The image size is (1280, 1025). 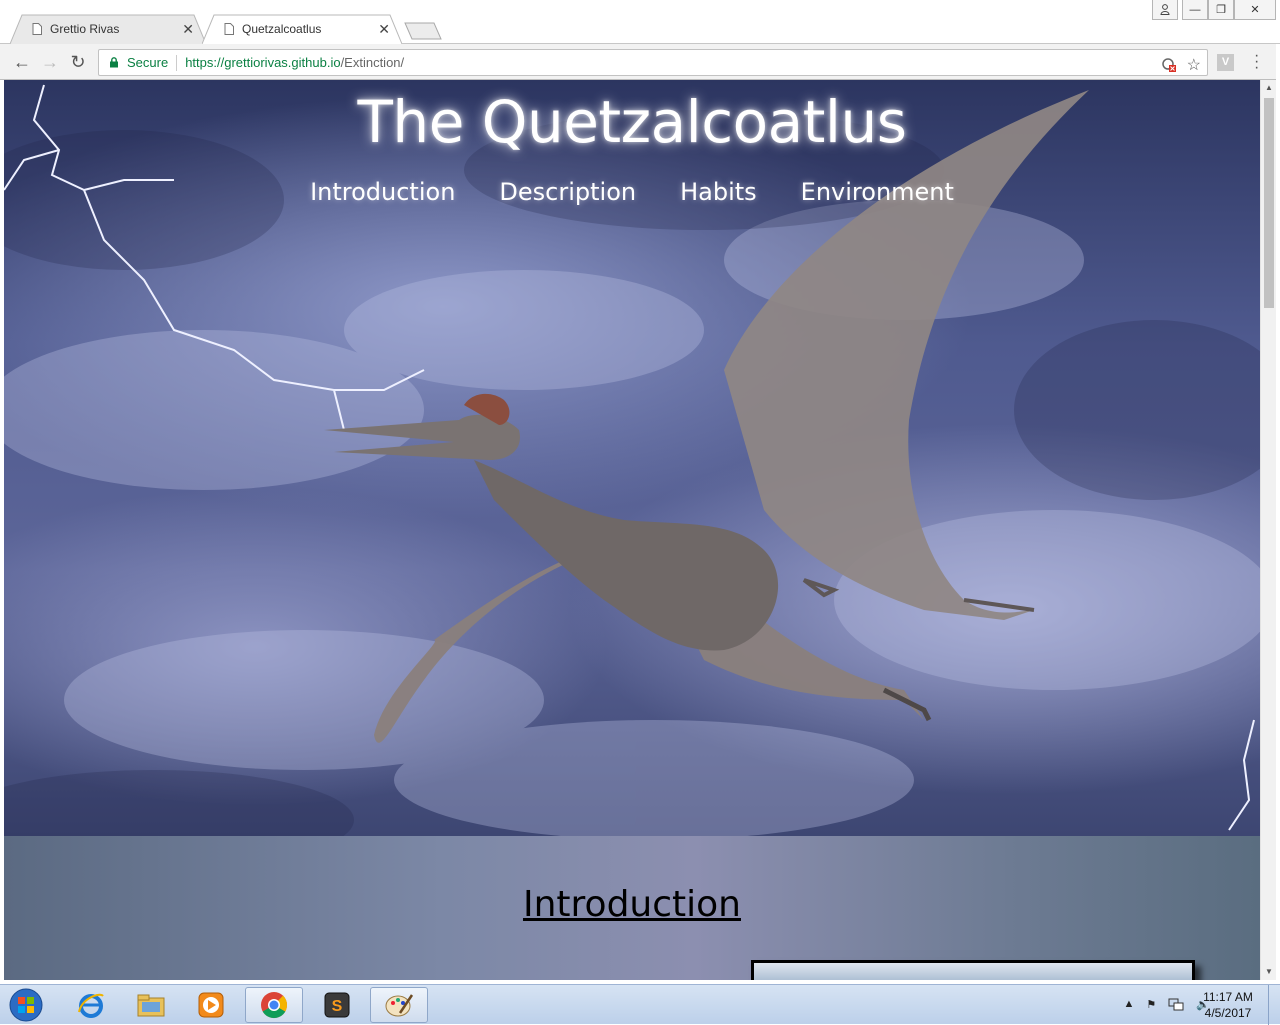 I want to click on taskbar: S ▲ ⚑ 🔈 11:17 AM 4/5/2017, so click(x=640, y=1004).